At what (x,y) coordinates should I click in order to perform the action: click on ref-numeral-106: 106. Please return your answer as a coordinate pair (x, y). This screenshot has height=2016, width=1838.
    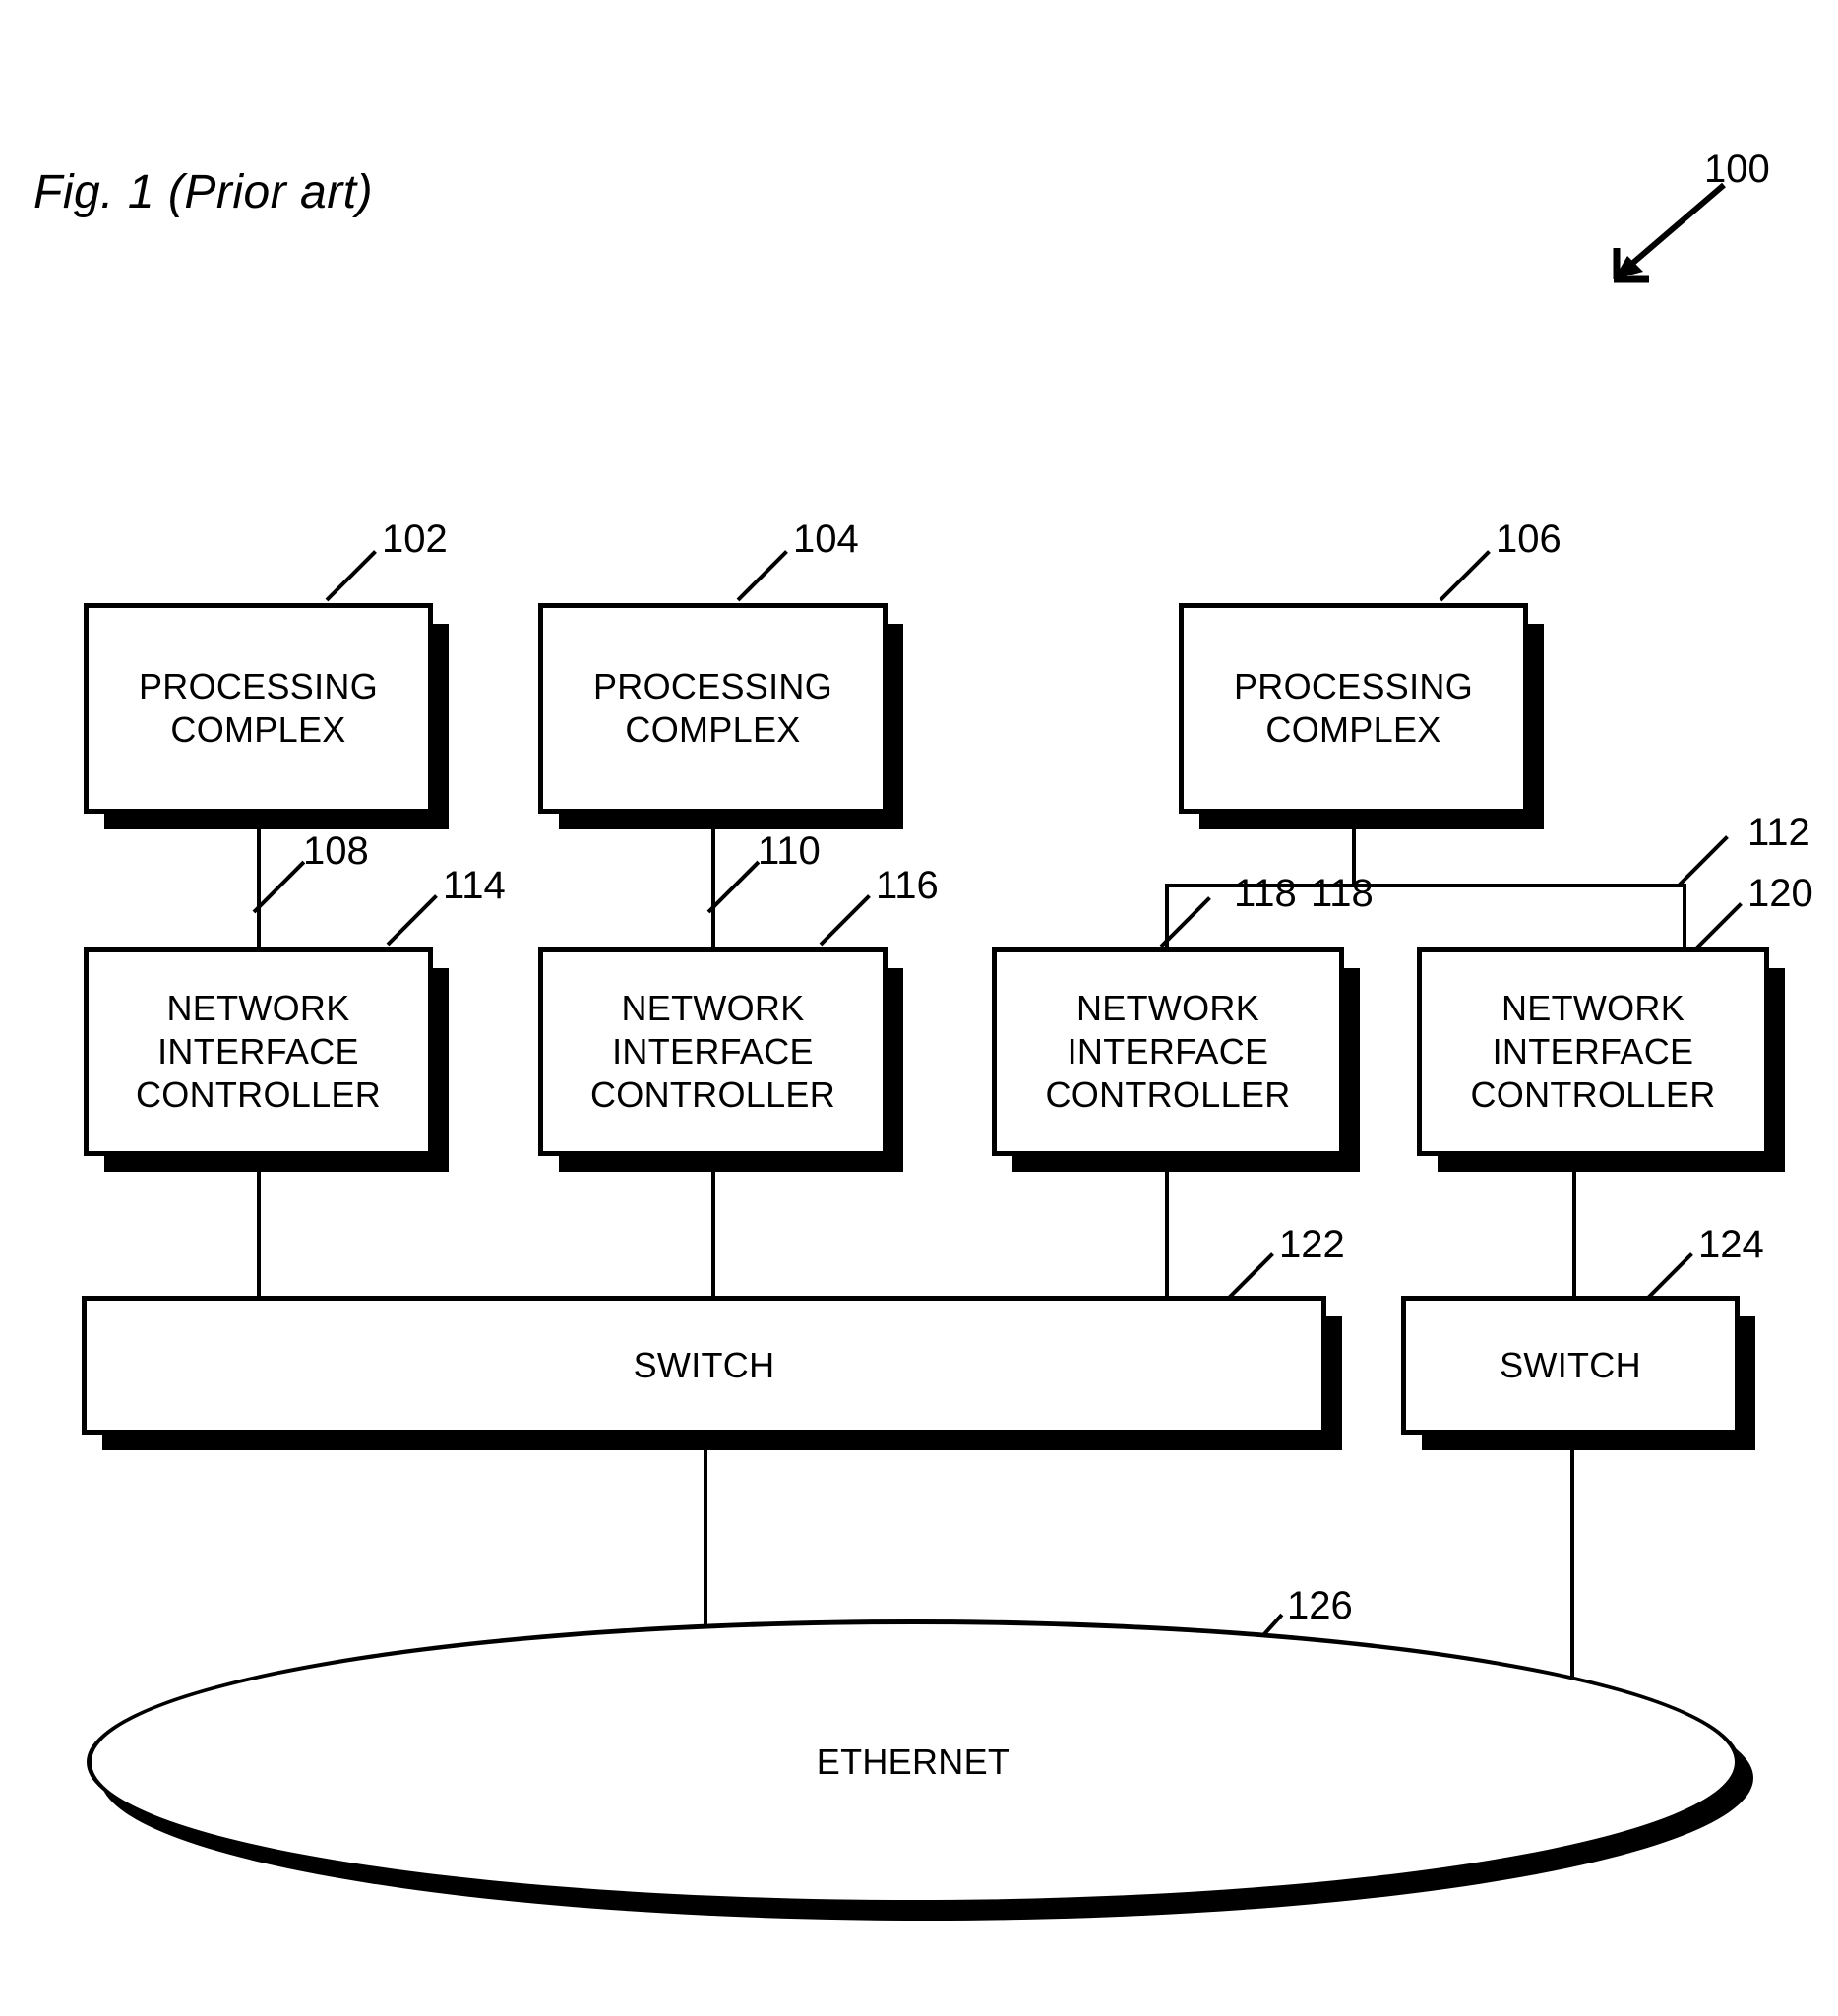
    Looking at the image, I should click on (1529, 540).